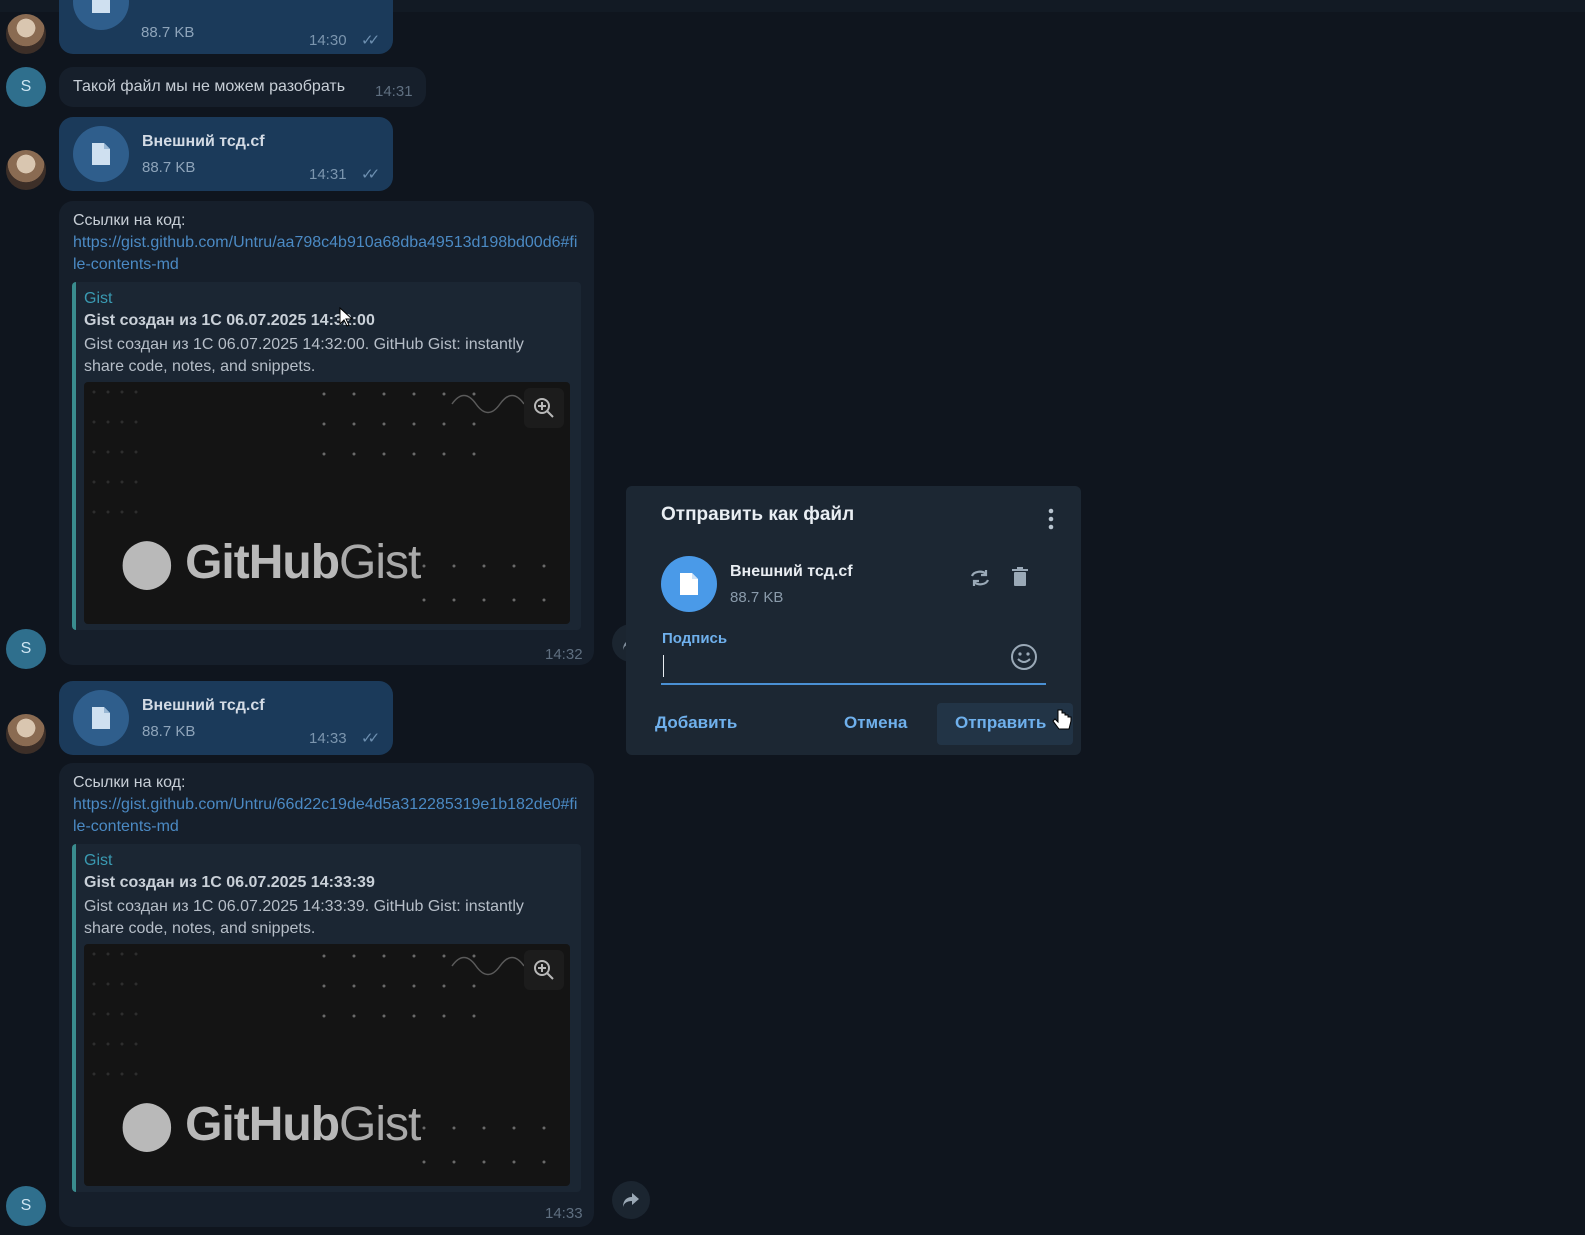 This screenshot has width=1585, height=1235. I want to click on caption-label: Подпись, so click(695, 638).